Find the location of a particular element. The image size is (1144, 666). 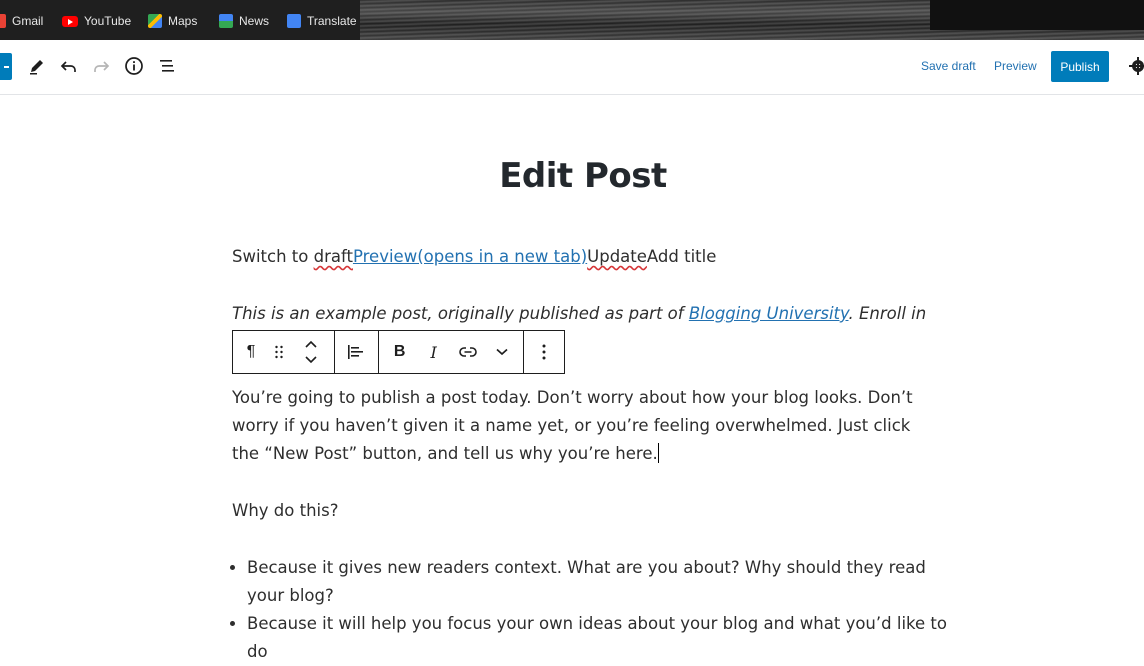

text-cursor is located at coordinates (658, 453).